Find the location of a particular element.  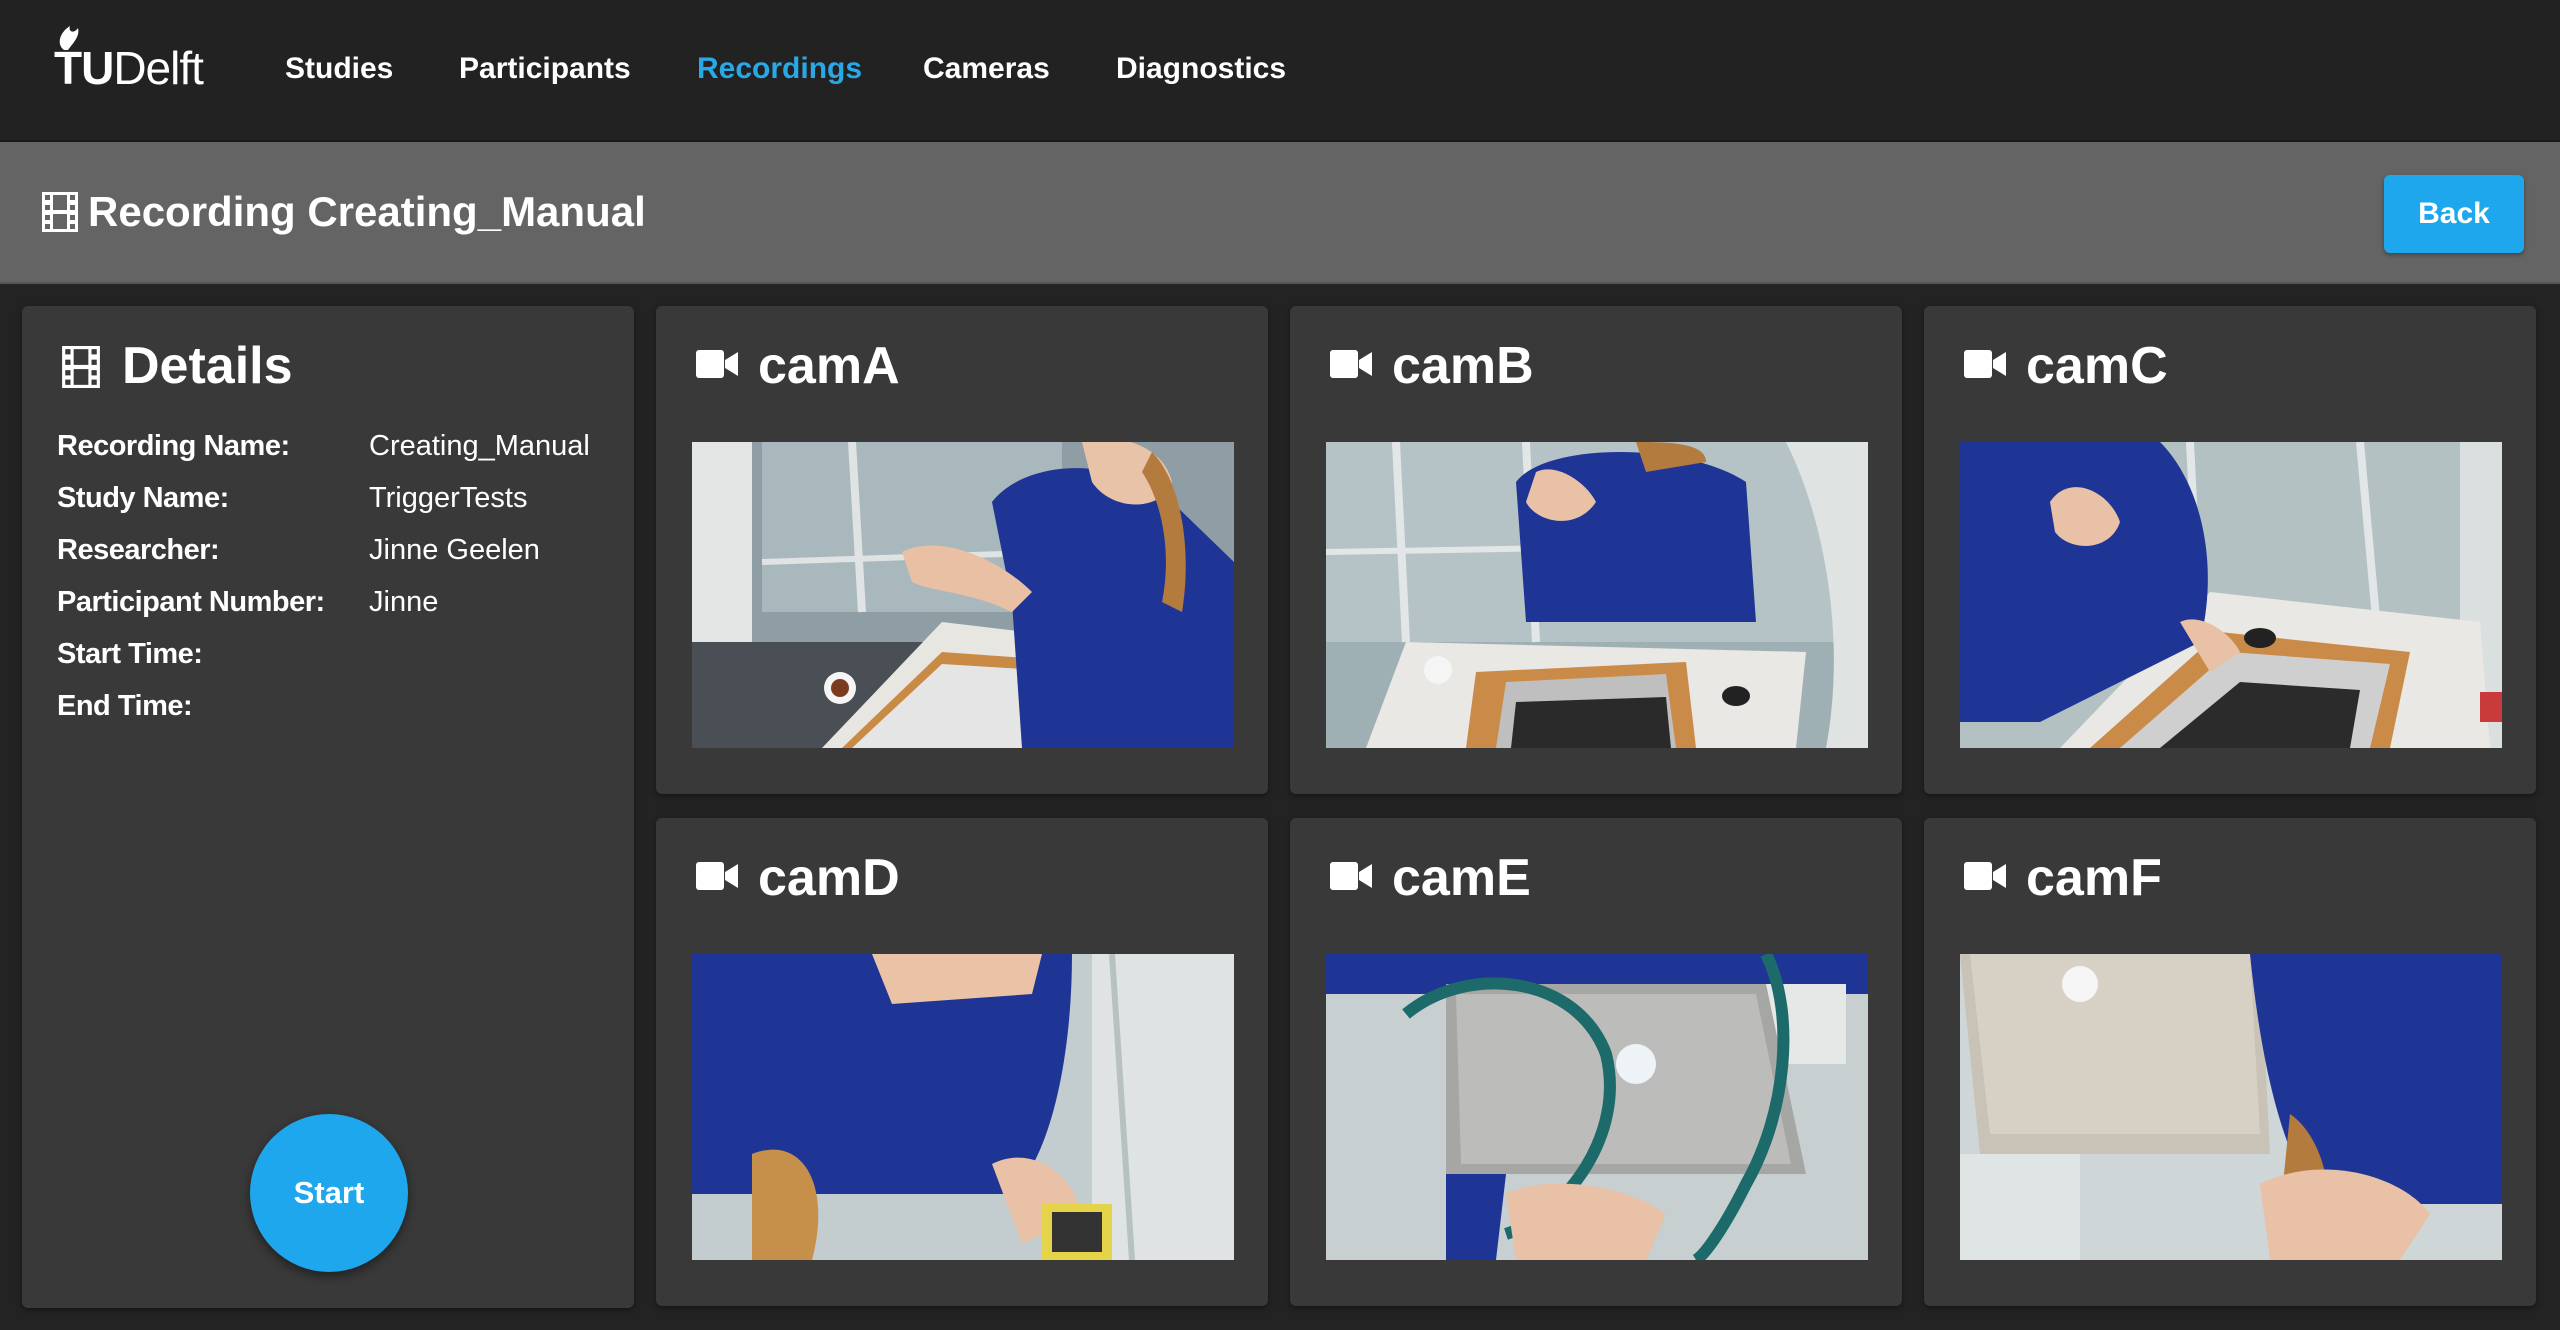

tudelft-logo: TUDelft is located at coordinates (139, 59).